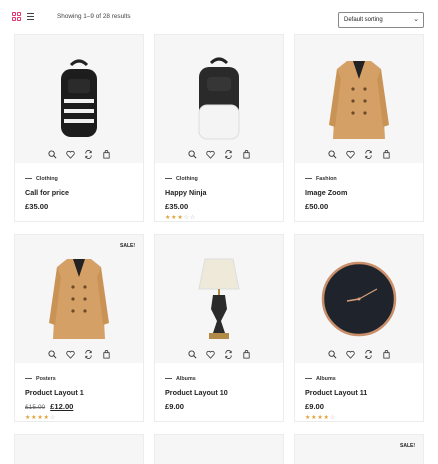  I want to click on product-title: Product Layout 11, so click(336, 392).